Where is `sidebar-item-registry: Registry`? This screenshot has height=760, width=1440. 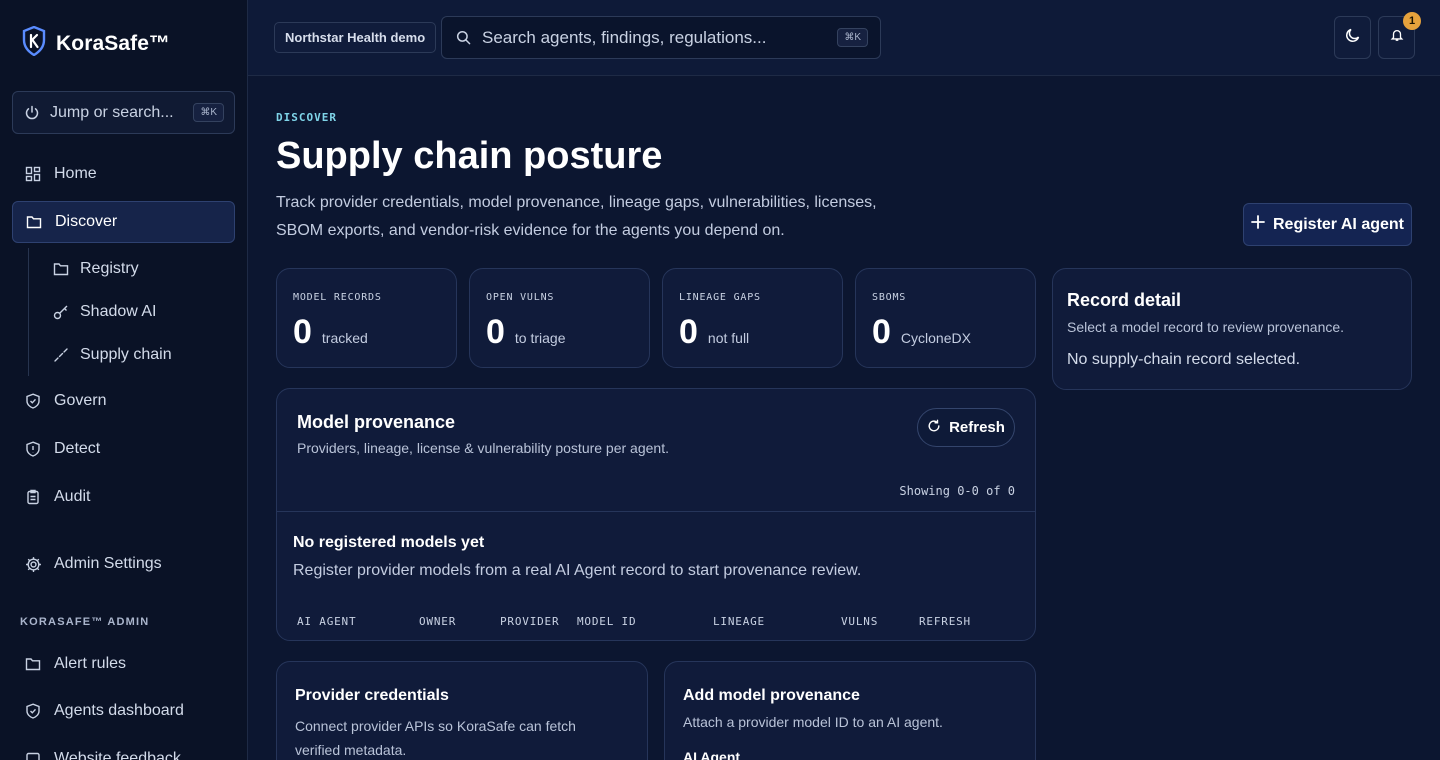 sidebar-item-registry: Registry is located at coordinates (137, 269).